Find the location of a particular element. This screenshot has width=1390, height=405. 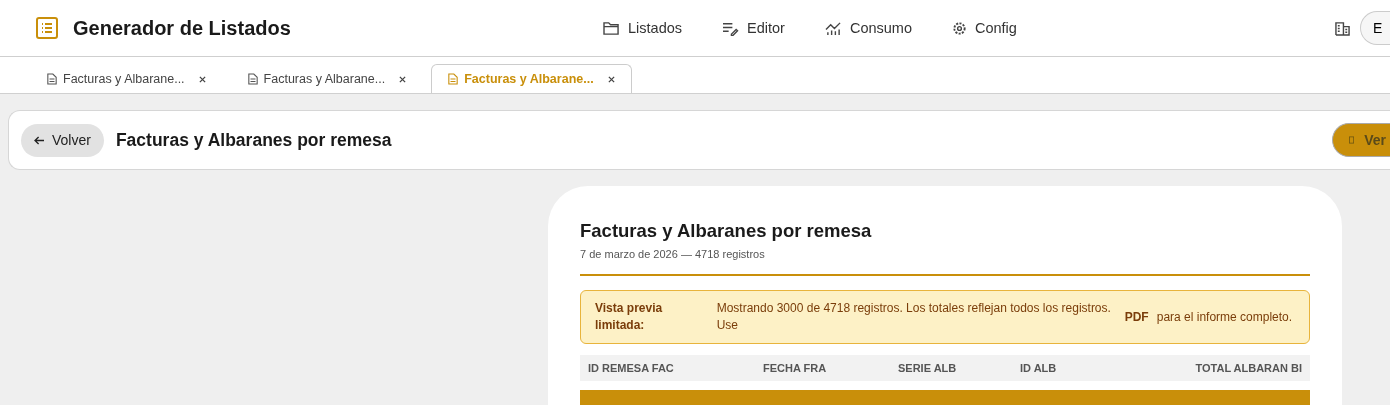

report-title: Facturas y Albaranes por remesa is located at coordinates (726, 231).